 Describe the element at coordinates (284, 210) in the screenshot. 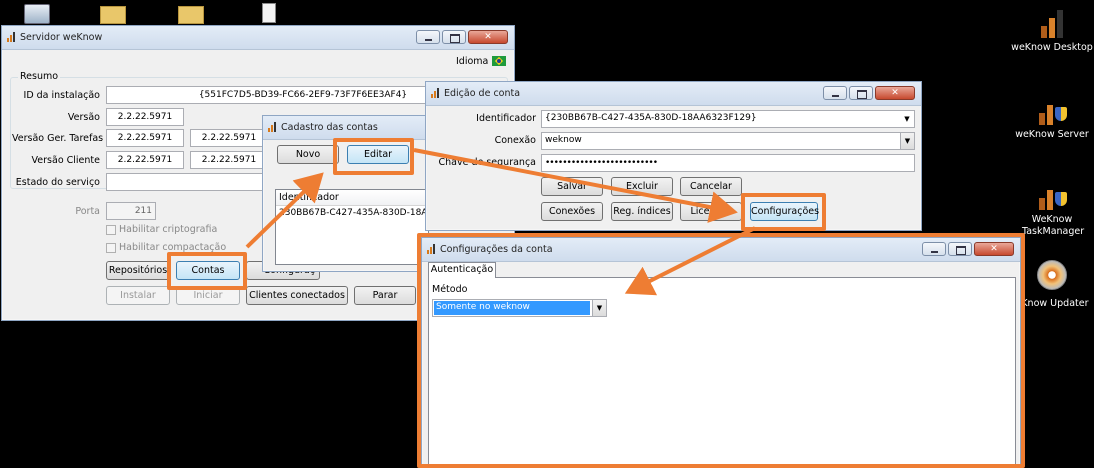

I see `arrow-contas-to-cadastro` at that location.